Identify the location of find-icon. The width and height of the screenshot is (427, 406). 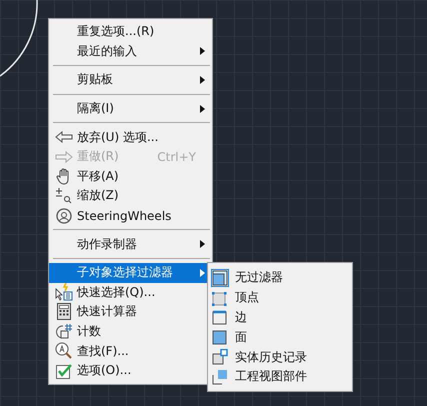
(64, 351).